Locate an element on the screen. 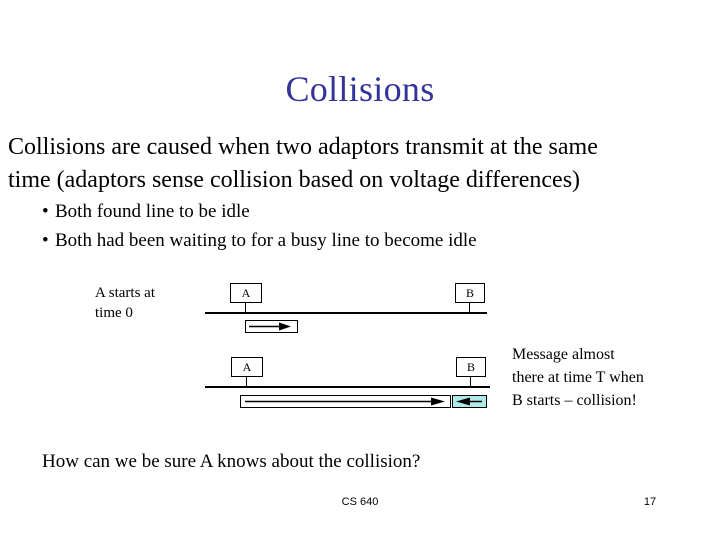  bullet-item-1-label: Both found line to be idle is located at coordinates (152, 211).